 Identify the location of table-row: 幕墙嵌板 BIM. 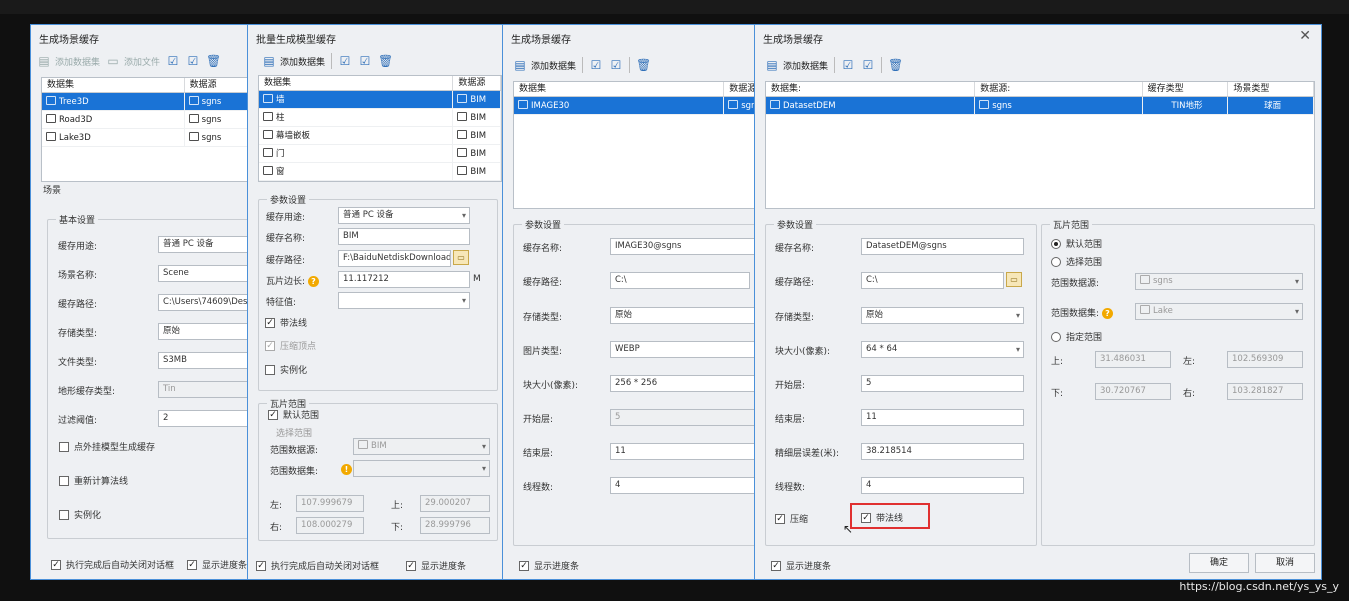
(380, 136).